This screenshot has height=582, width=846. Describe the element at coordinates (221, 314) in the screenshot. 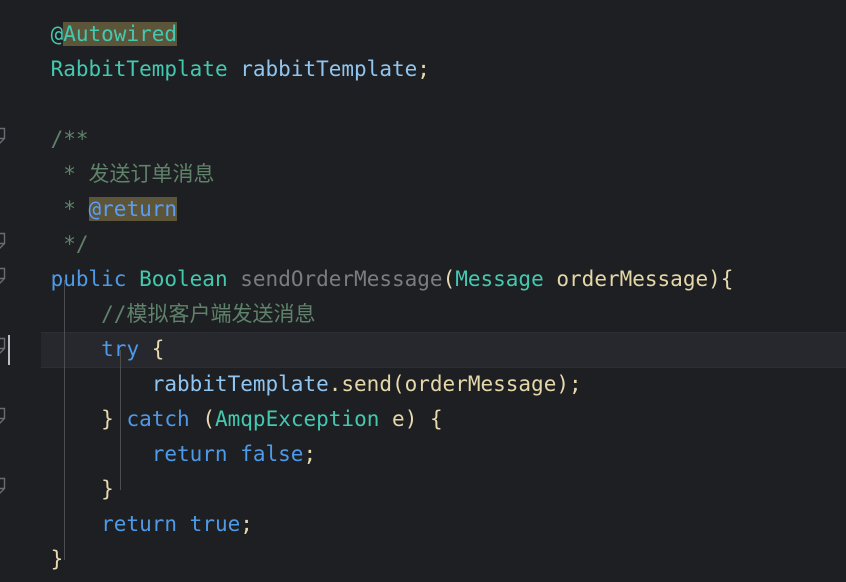

I see `code-token: 模拟客户端发送消息` at that location.